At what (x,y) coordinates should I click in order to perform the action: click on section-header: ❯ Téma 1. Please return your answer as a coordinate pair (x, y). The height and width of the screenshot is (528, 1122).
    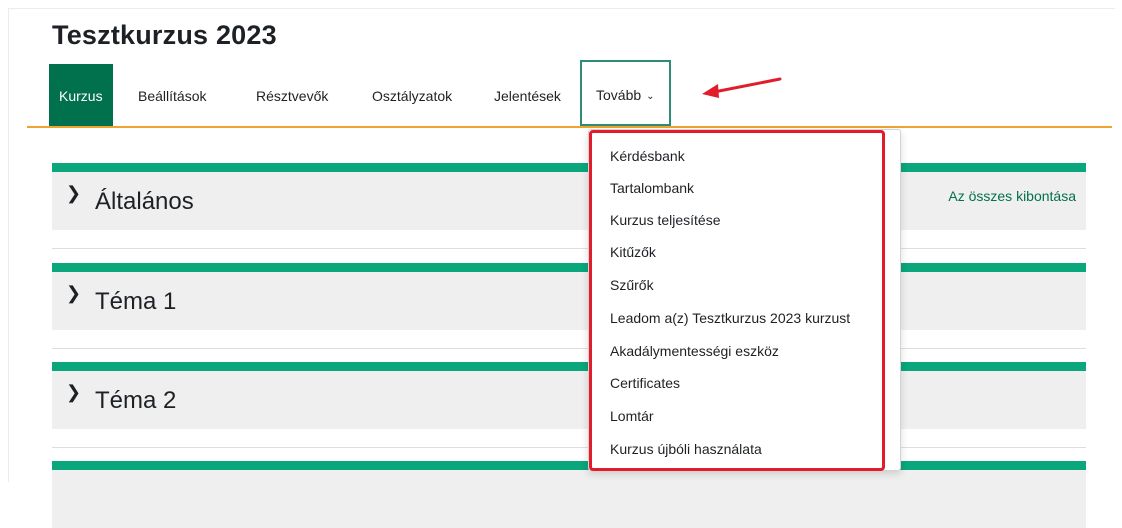
    Looking at the image, I should click on (569, 301).